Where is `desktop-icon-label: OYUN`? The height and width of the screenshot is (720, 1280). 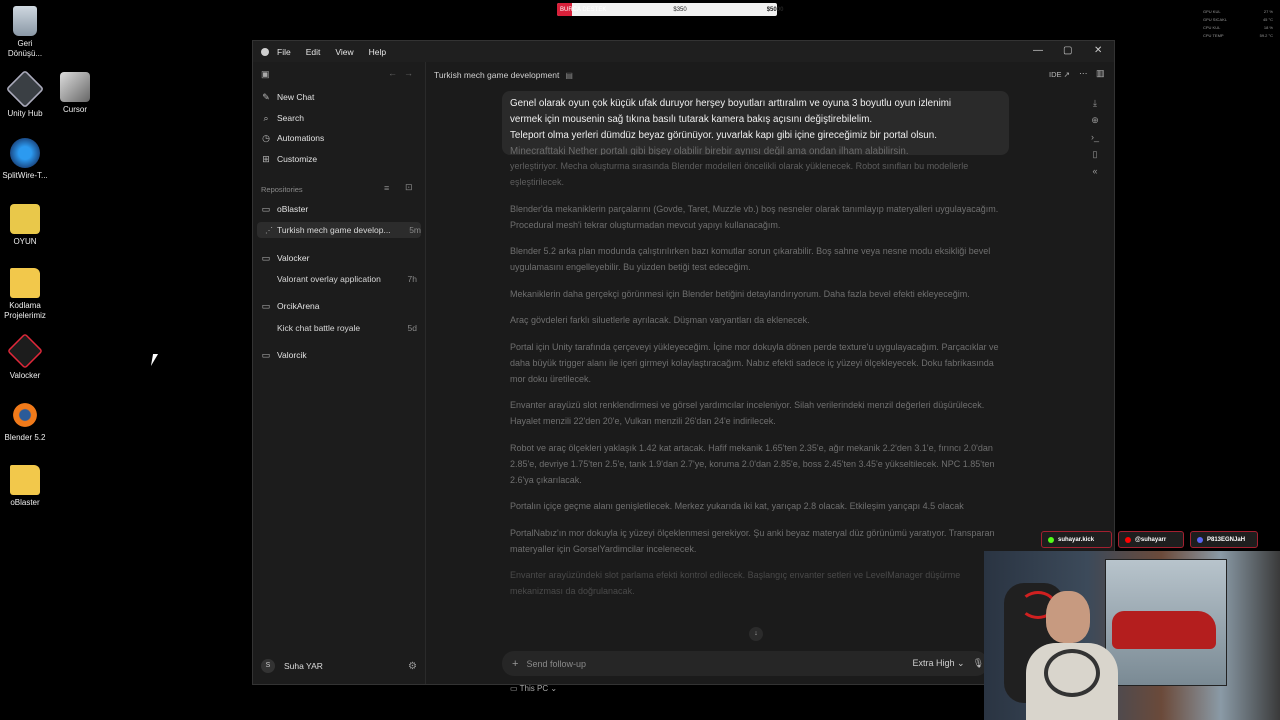
desktop-icon-label: OYUN is located at coordinates (25, 241).